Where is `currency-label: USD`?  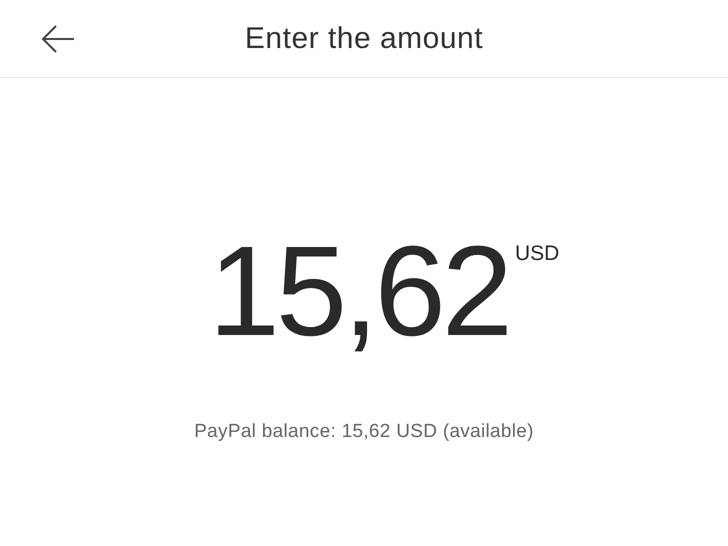
currency-label: USD is located at coordinates (537, 254).